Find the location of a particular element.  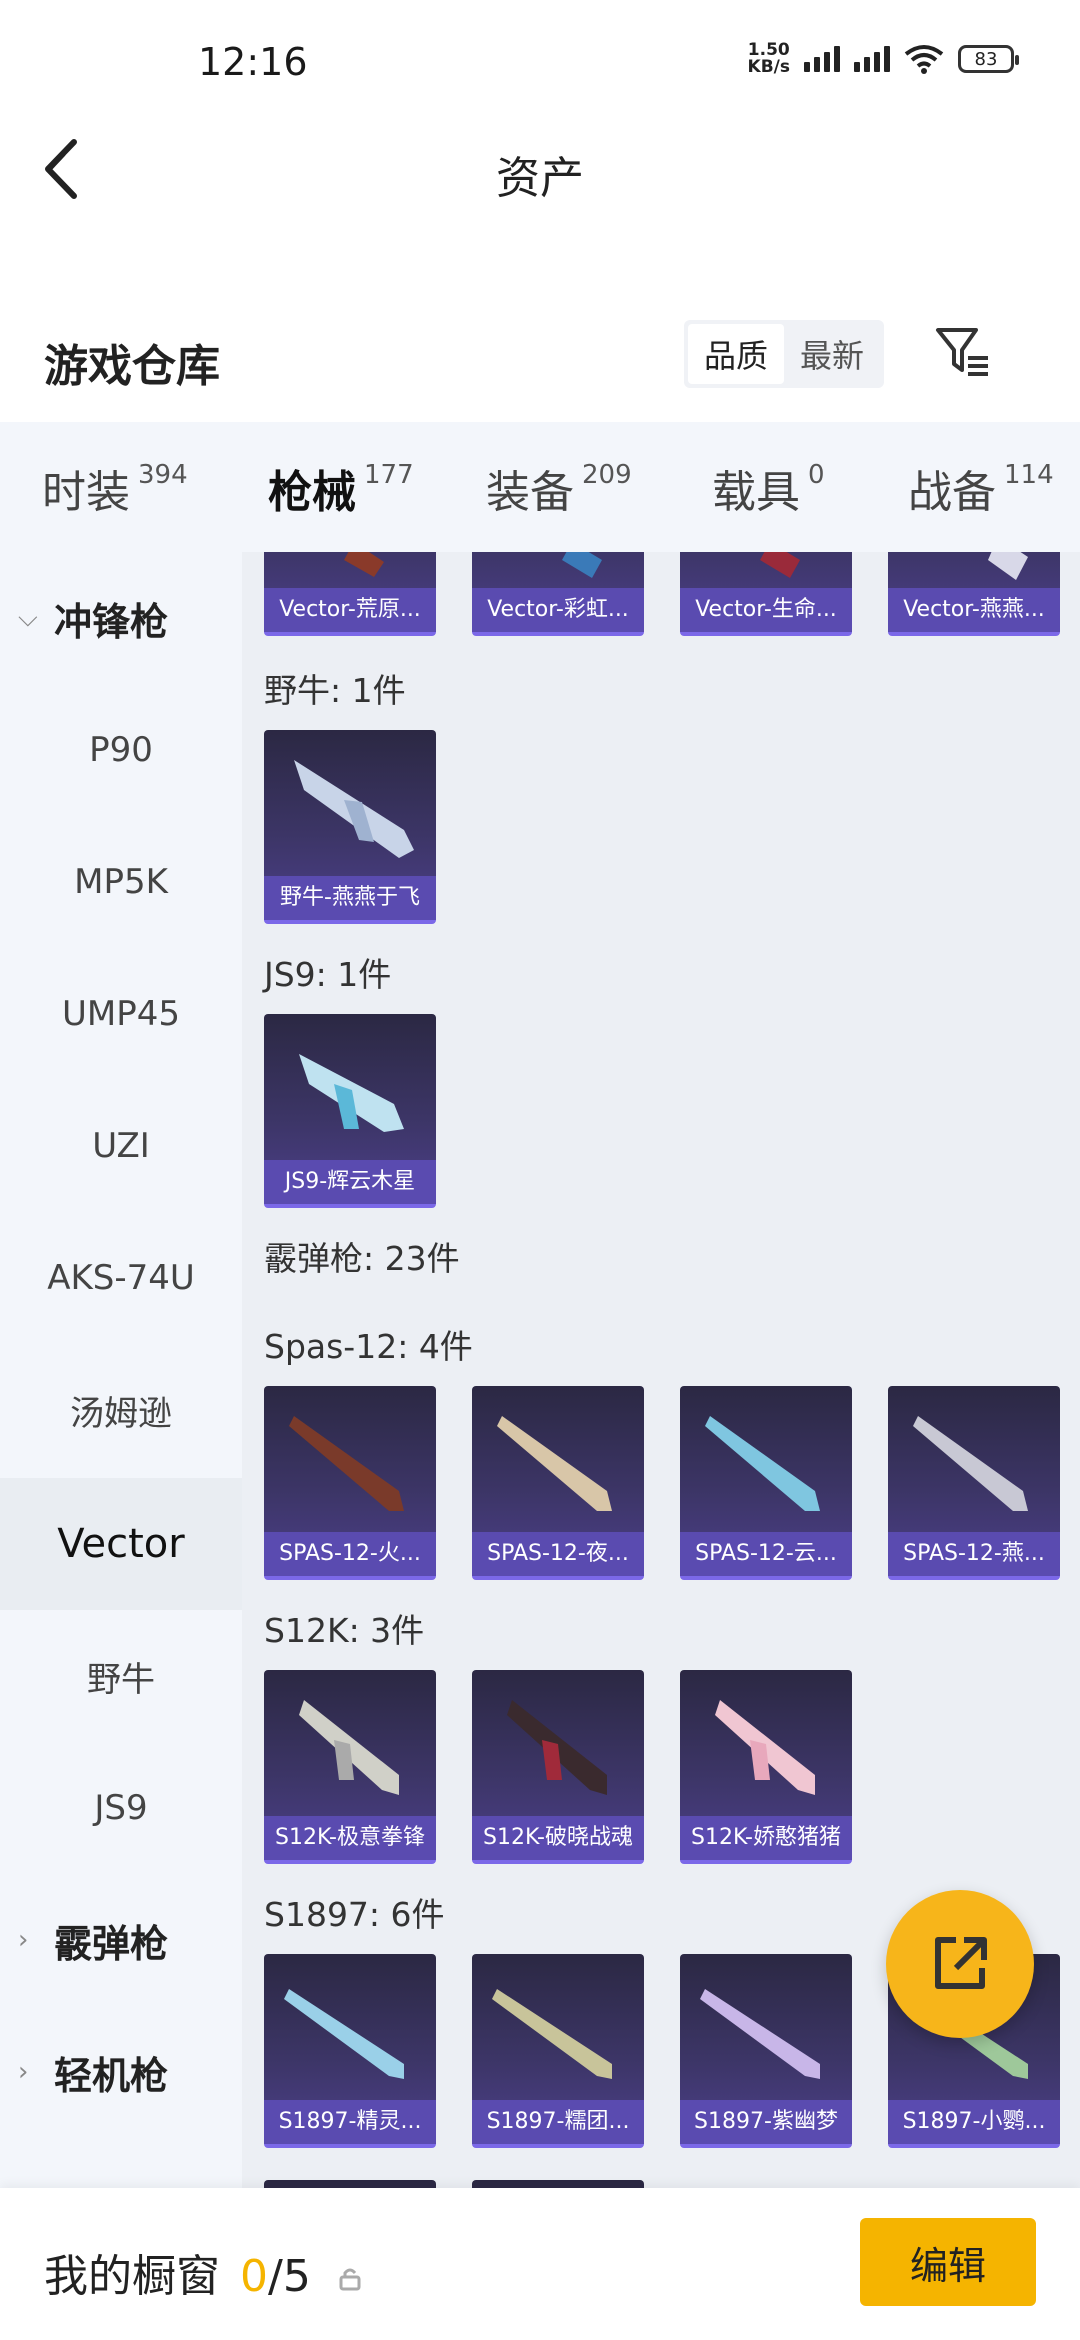

sidebar-item-uzi: UZI is located at coordinates (121, 1146).